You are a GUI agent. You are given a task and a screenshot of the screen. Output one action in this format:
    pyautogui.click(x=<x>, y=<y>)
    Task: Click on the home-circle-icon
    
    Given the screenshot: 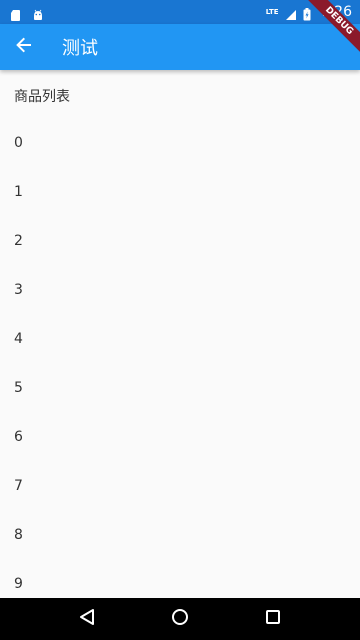 What is the action you would take?
    pyautogui.click(x=180, y=619)
    